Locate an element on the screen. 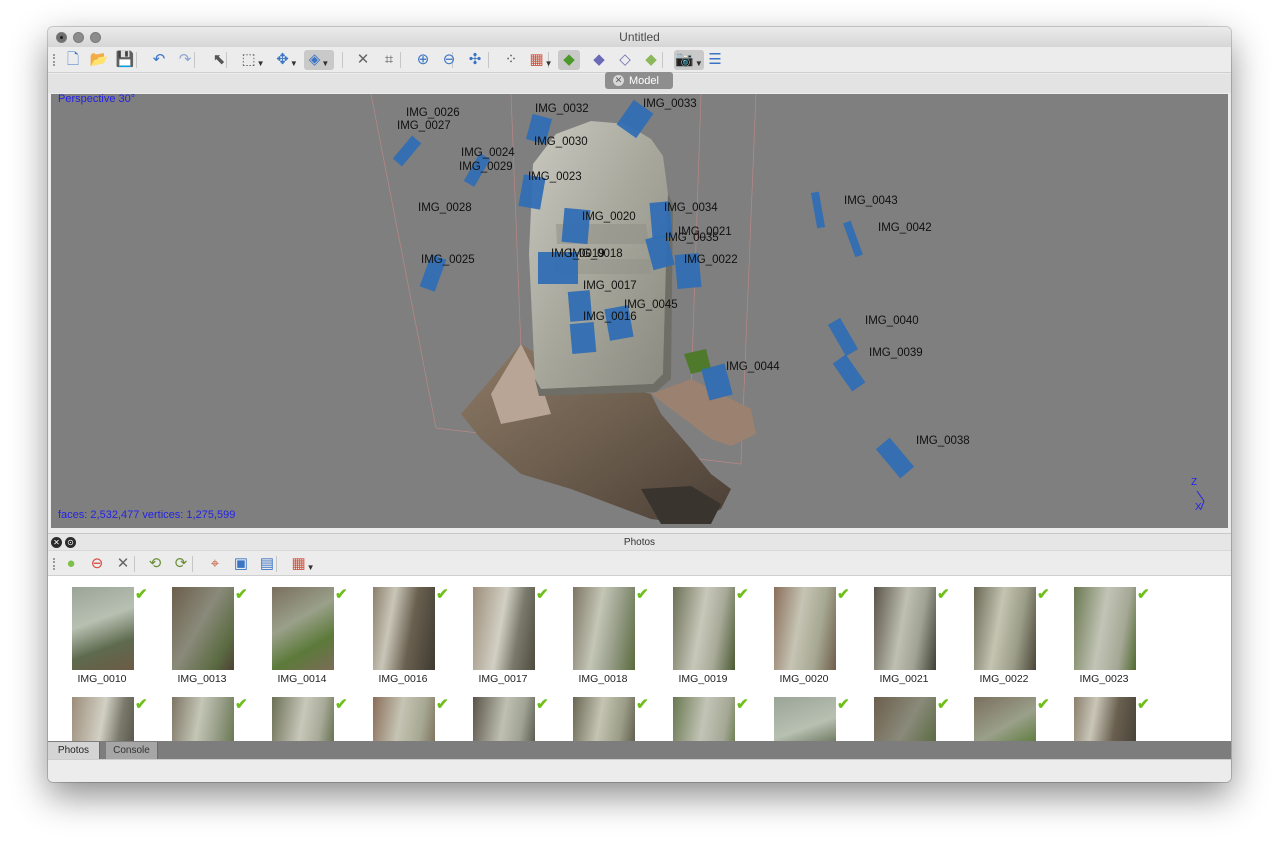 This screenshot has width=1280, height=851. photo-item: ✔ IMG_0018 is located at coordinates (618, 636).